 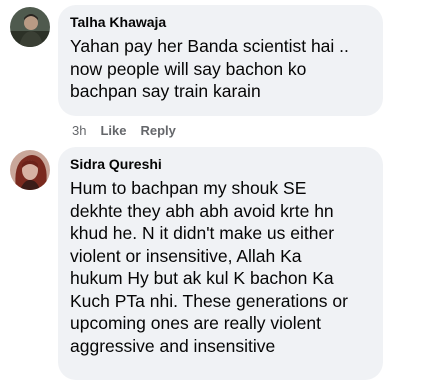 I want to click on comment-actions: 3h Like Reply, so click(x=124, y=131).